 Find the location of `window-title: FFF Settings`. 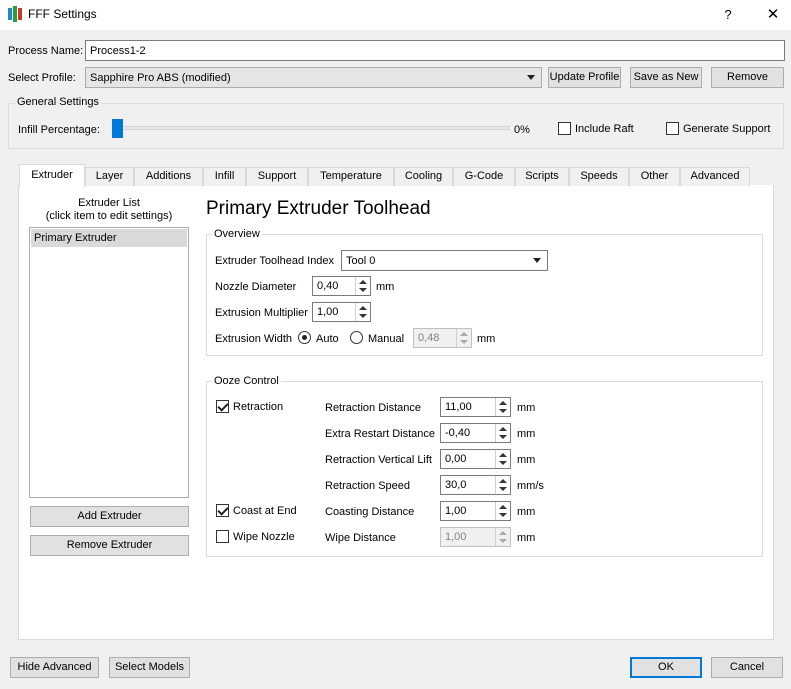

window-title: FFF Settings is located at coordinates (62, 14).